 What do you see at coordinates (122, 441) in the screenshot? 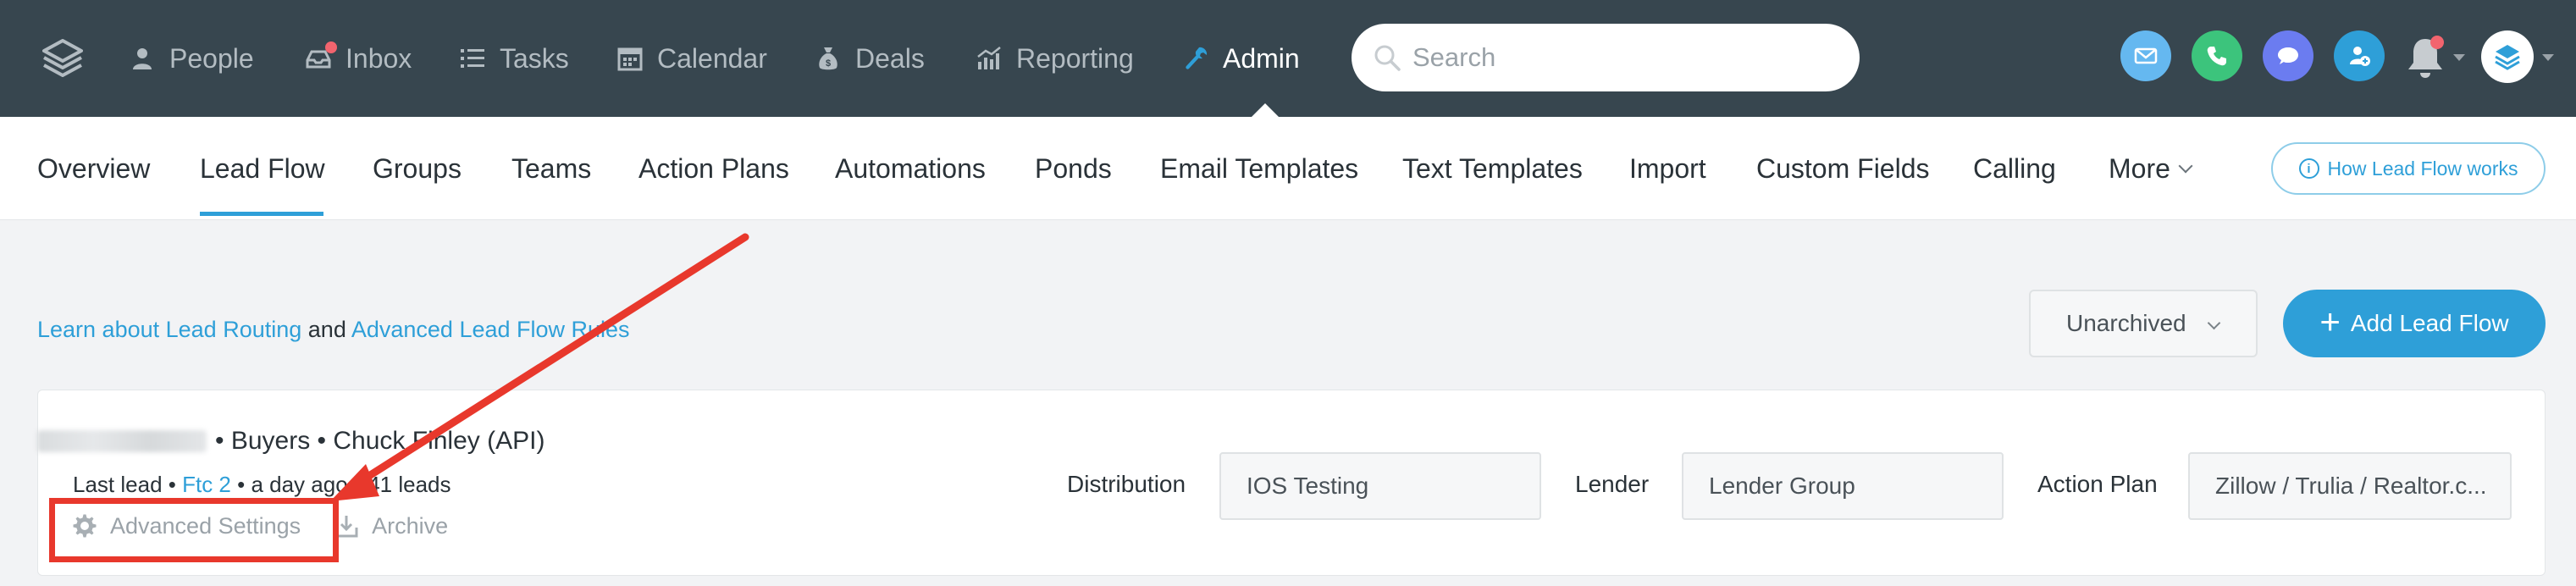
I see `redacted-source-name` at bounding box center [122, 441].